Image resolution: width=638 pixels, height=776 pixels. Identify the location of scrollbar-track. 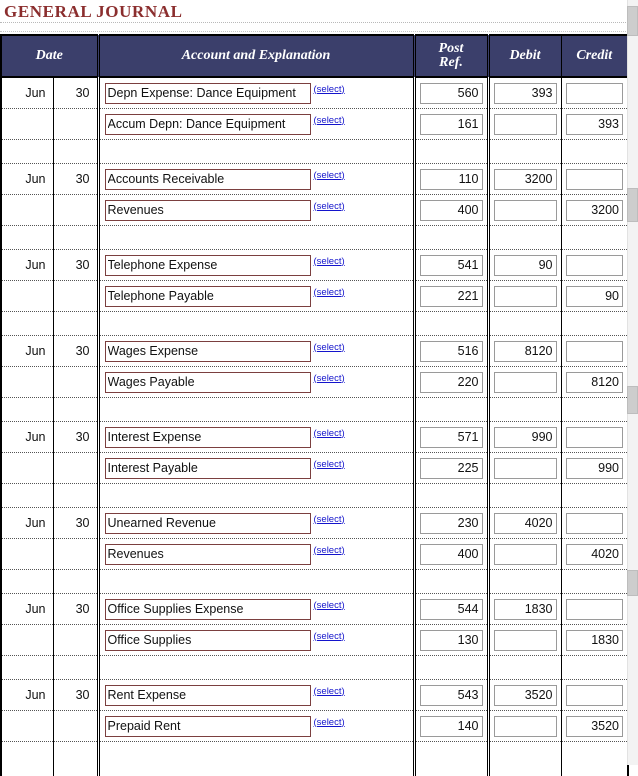
(632, 382).